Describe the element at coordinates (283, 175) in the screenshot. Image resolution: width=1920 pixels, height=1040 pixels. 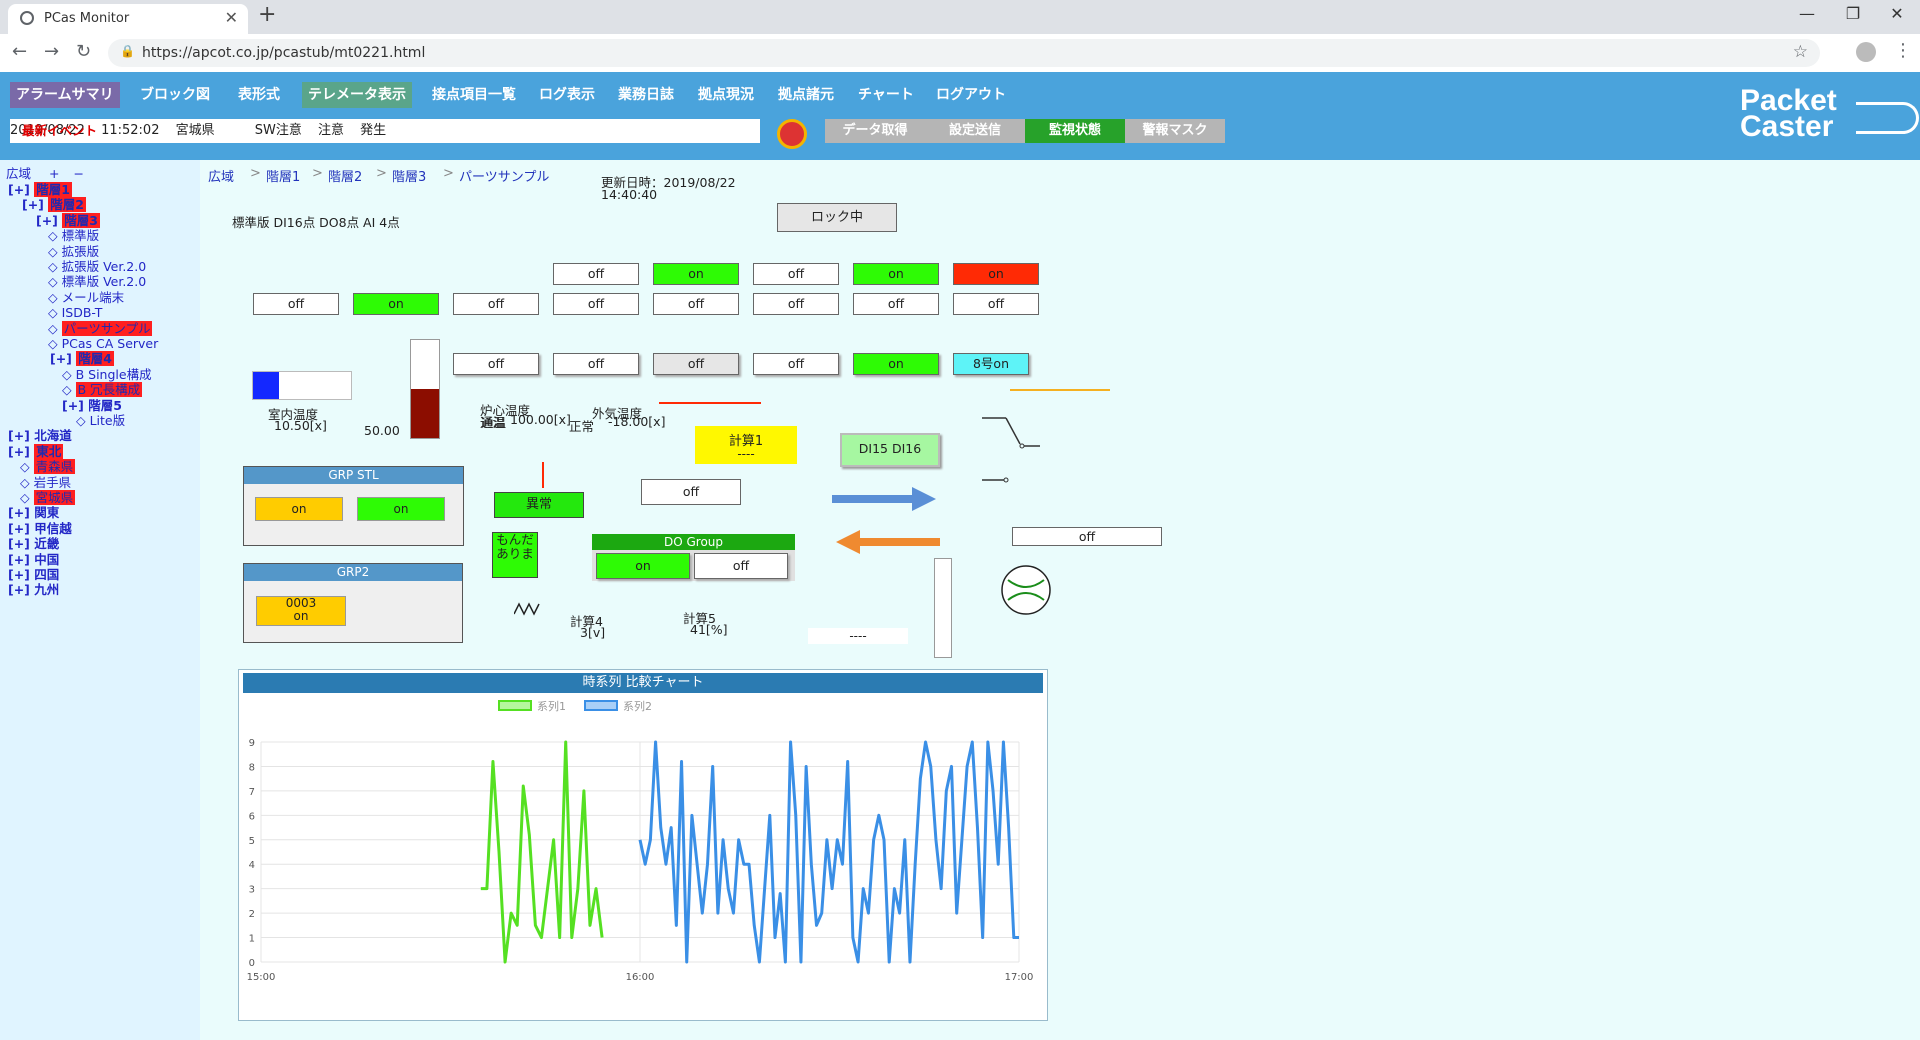
I see `breadcrumb-item: 階層1` at that location.